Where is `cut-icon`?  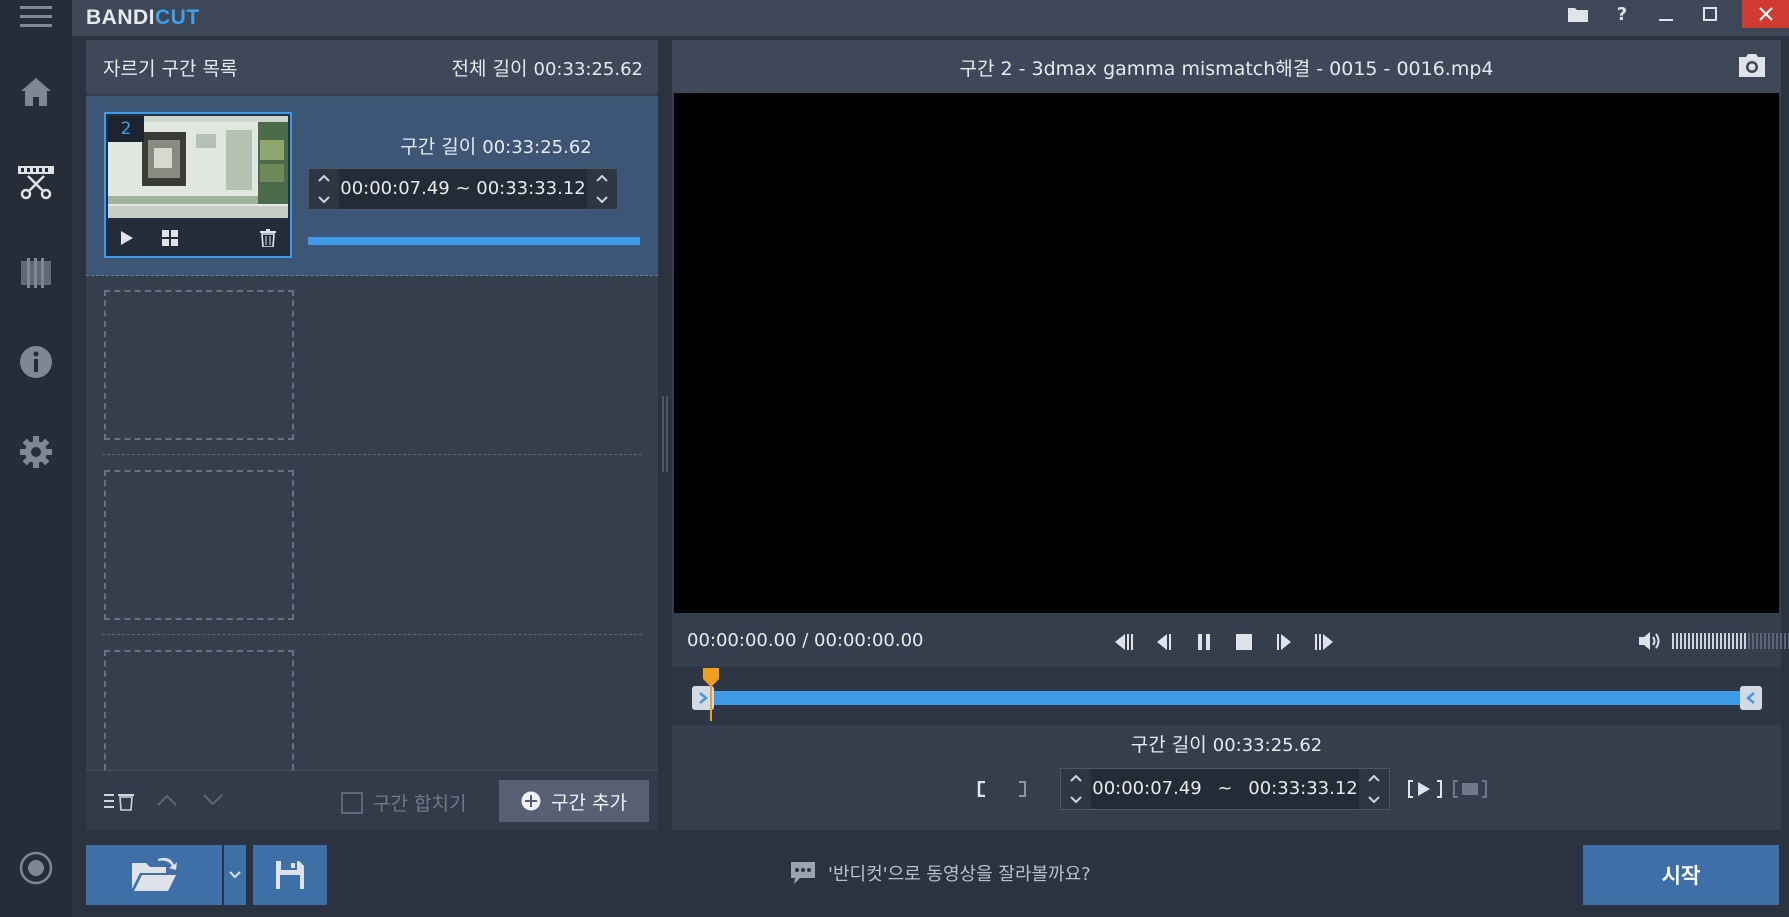
cut-icon is located at coordinates (36, 182).